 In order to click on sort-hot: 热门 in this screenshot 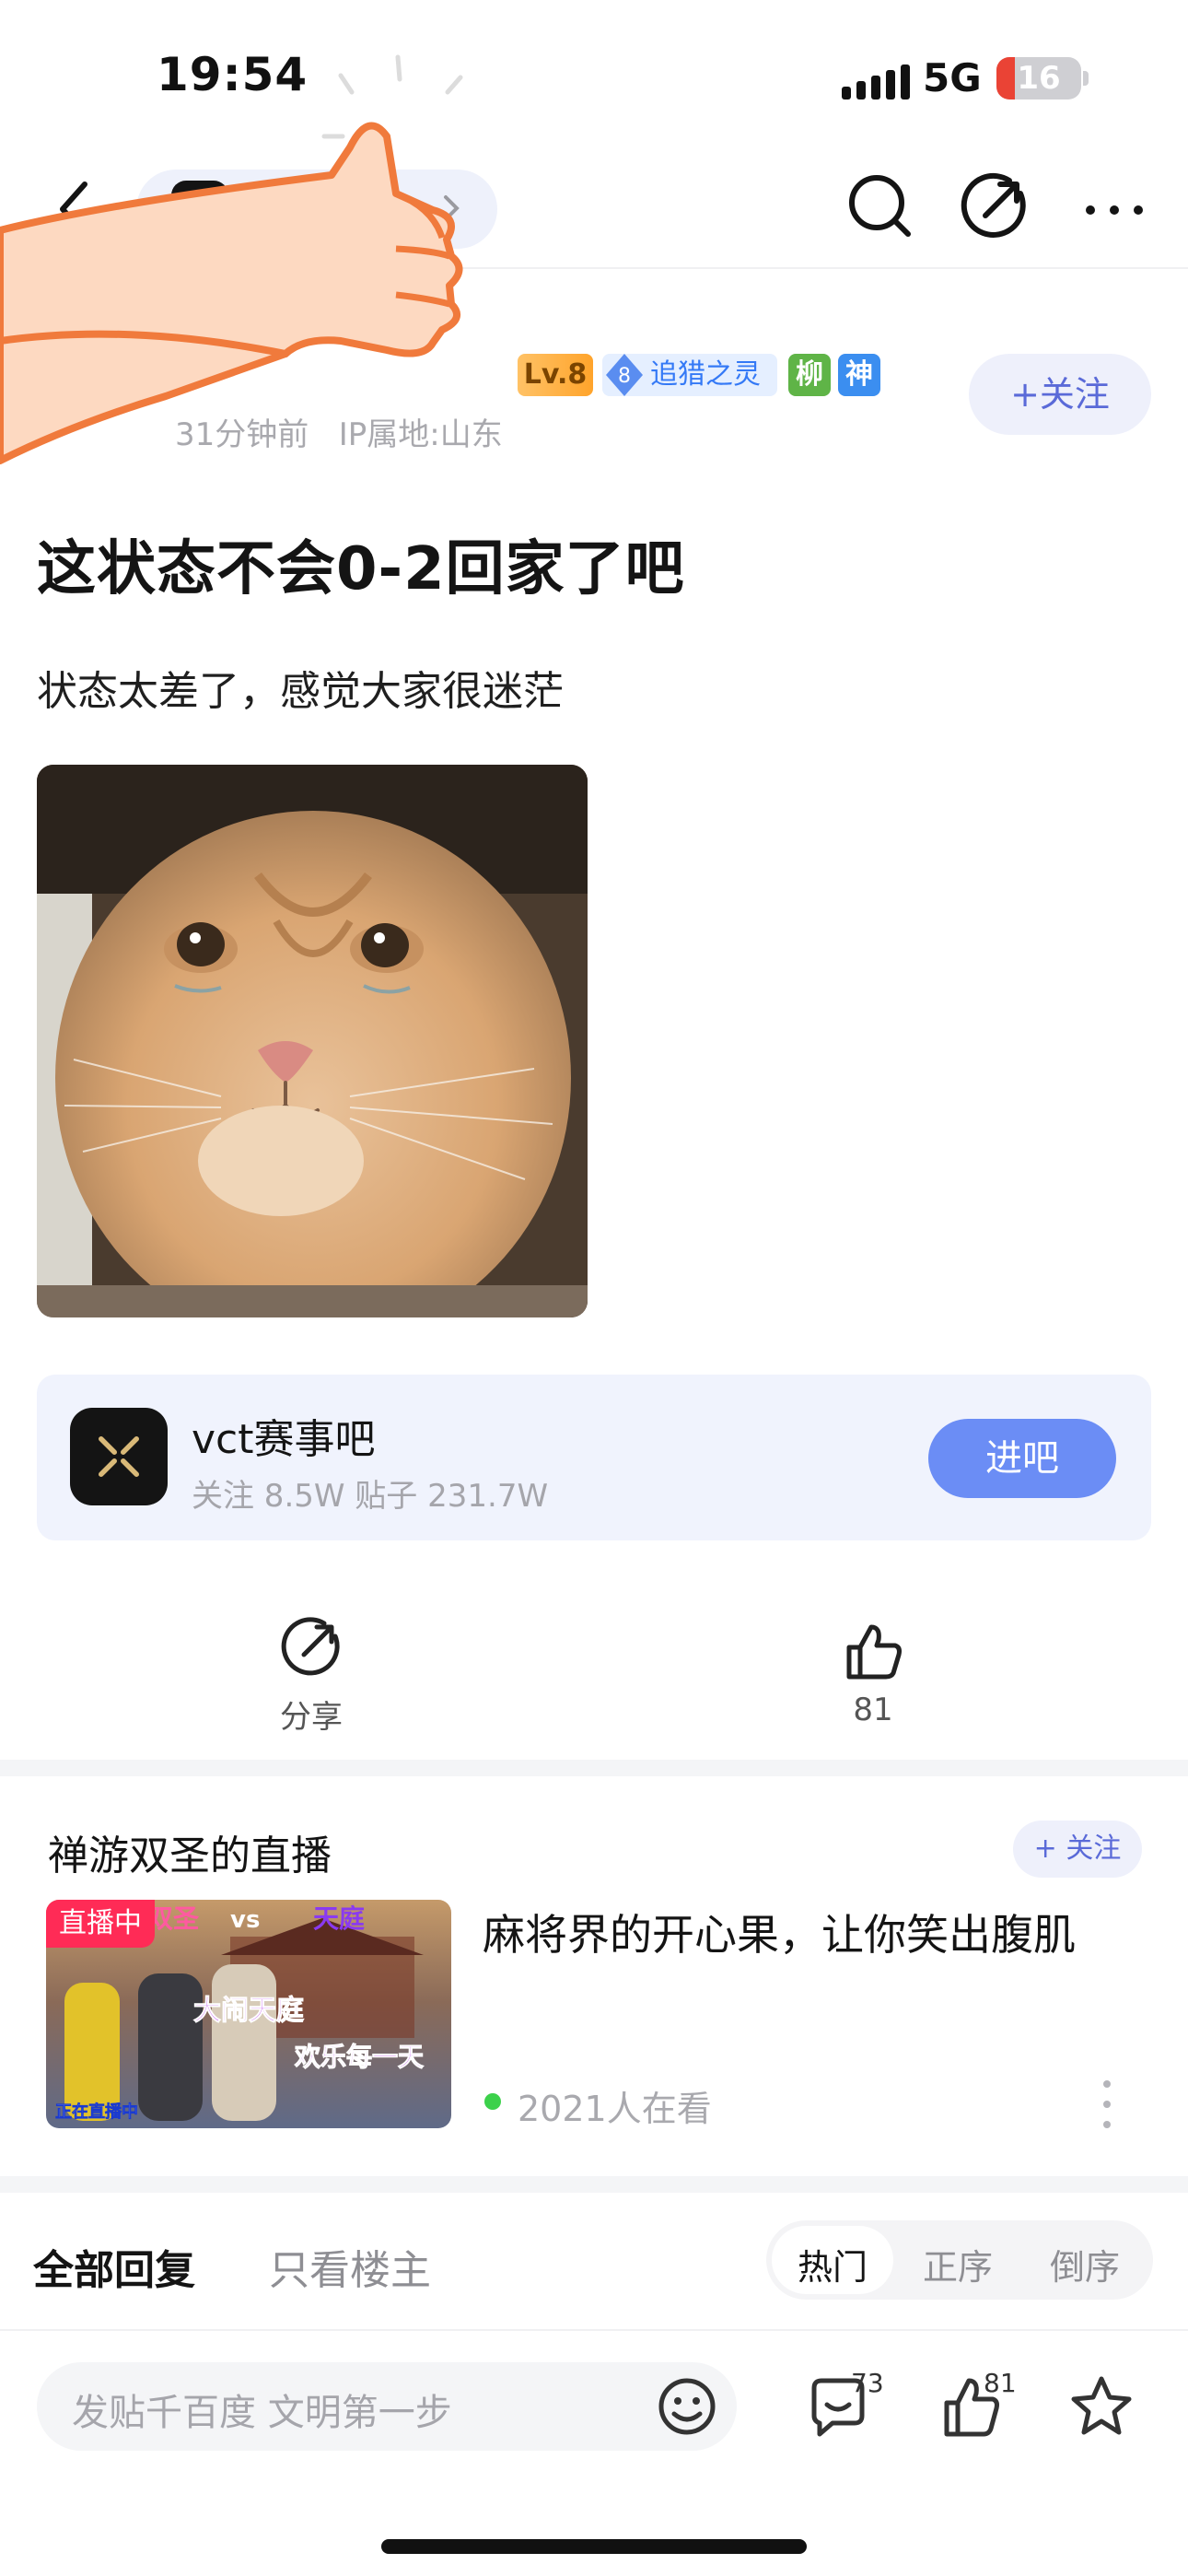, I will do `click(832, 2264)`.